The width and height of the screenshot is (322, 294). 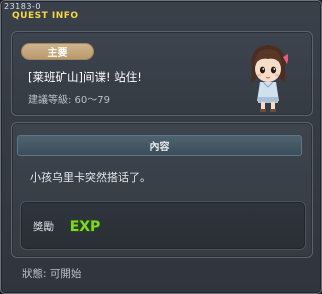 I want to click on npc-girl-portrait-icon, so click(x=269, y=78).